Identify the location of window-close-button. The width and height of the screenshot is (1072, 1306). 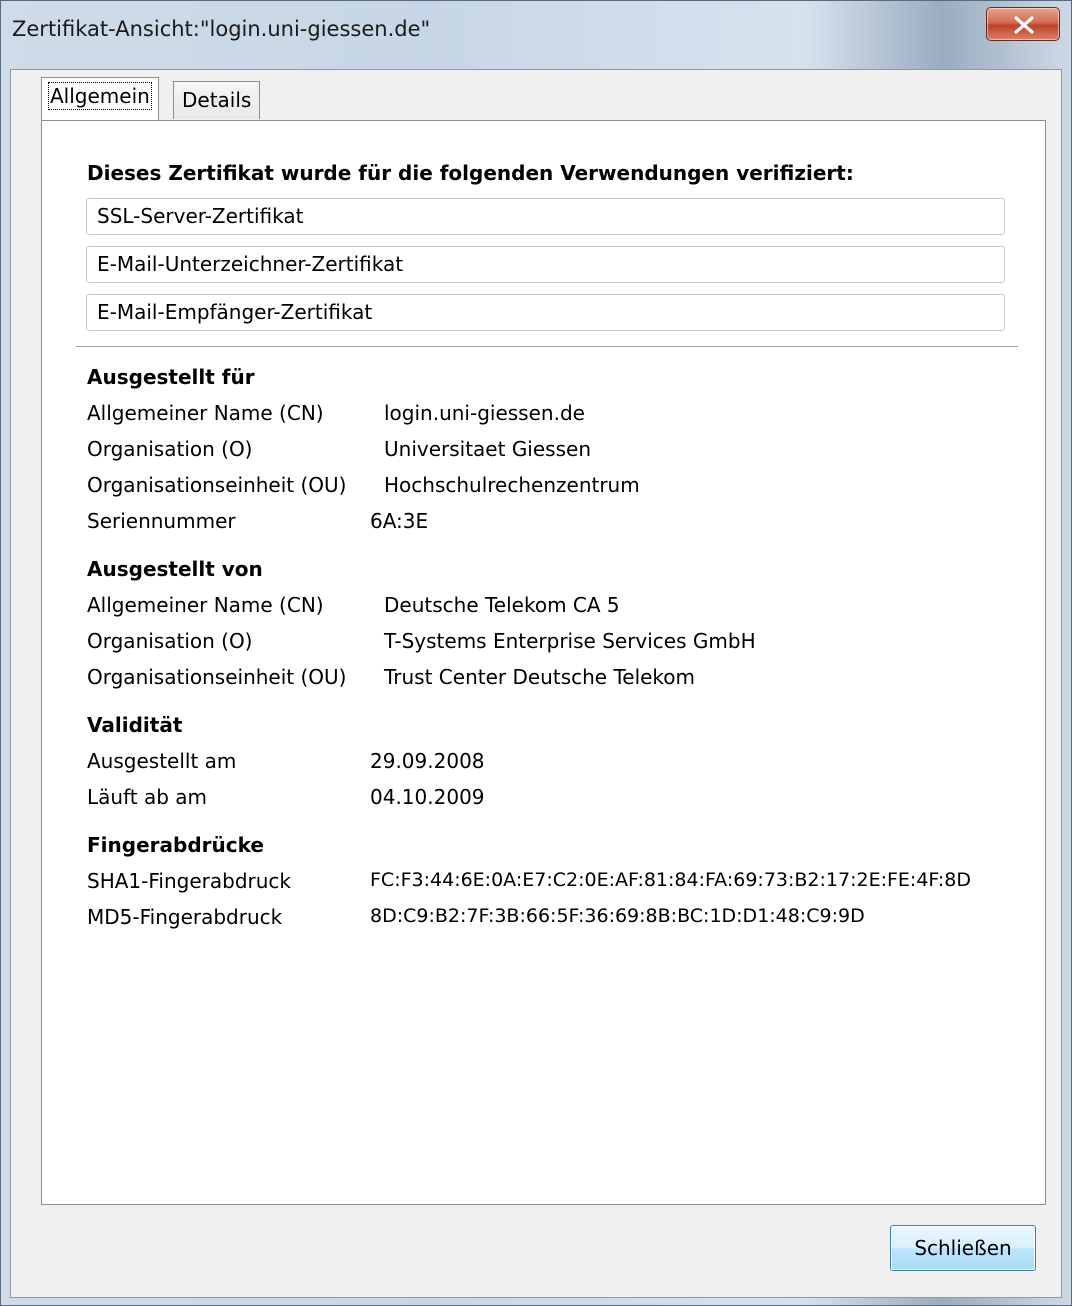
(1023, 24).